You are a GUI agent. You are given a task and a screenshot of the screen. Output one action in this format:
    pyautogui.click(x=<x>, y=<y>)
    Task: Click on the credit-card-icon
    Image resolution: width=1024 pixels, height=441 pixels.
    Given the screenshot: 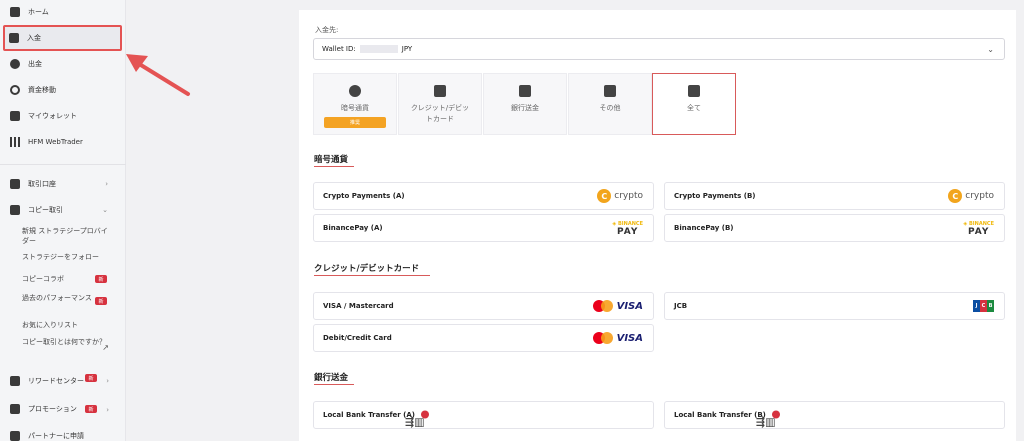 What is the action you would take?
    pyautogui.click(x=440, y=91)
    